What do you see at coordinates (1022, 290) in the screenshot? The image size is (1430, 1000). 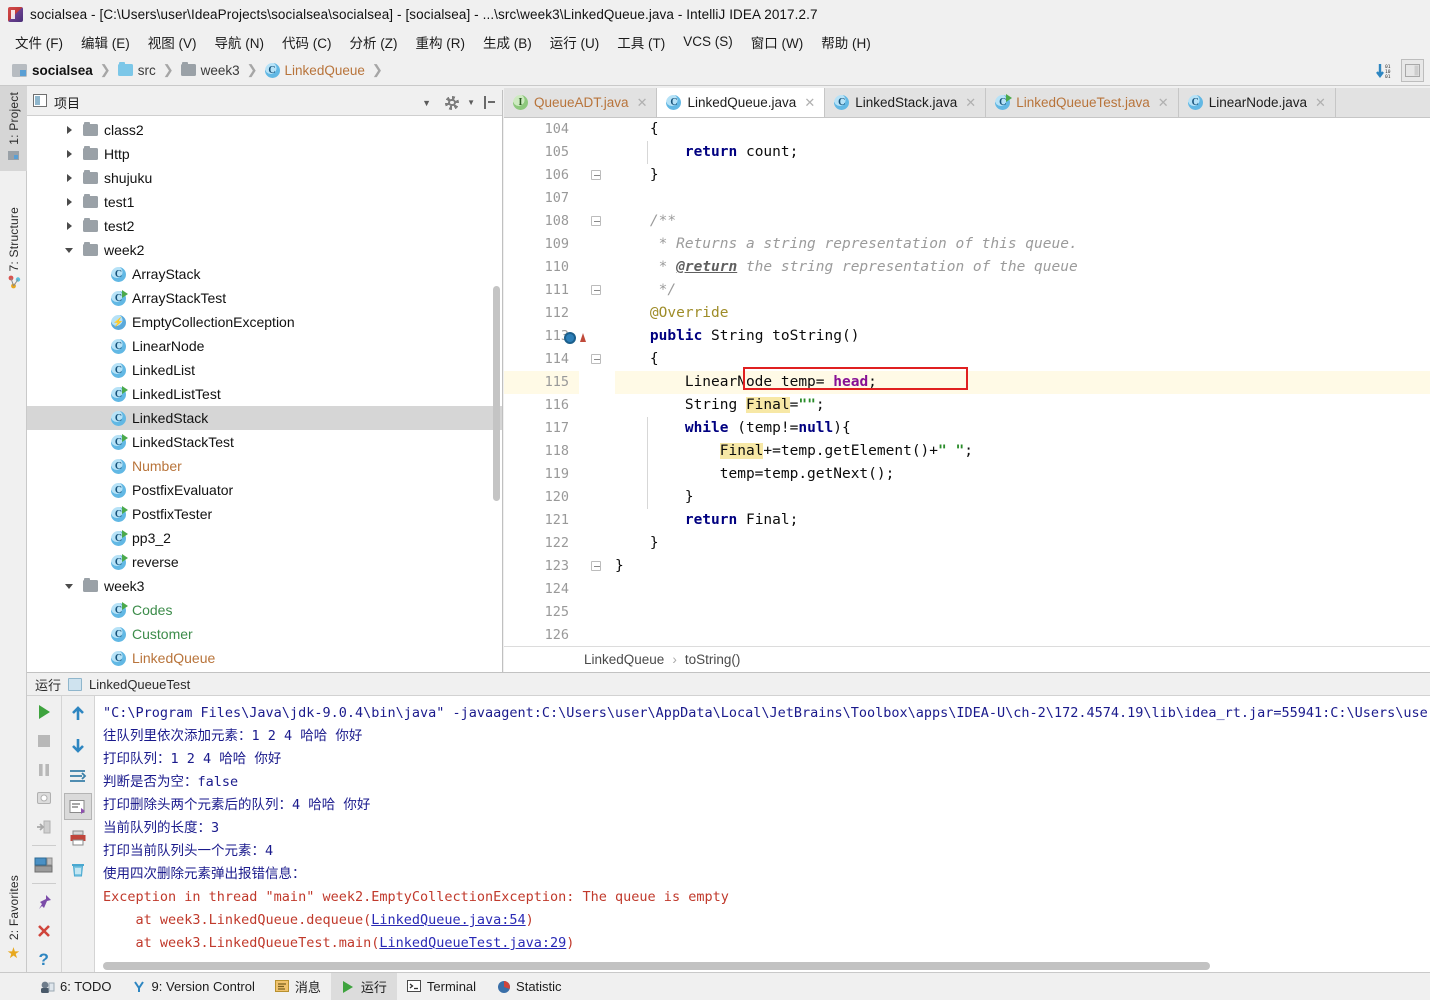 I see `code-line: */` at bounding box center [1022, 290].